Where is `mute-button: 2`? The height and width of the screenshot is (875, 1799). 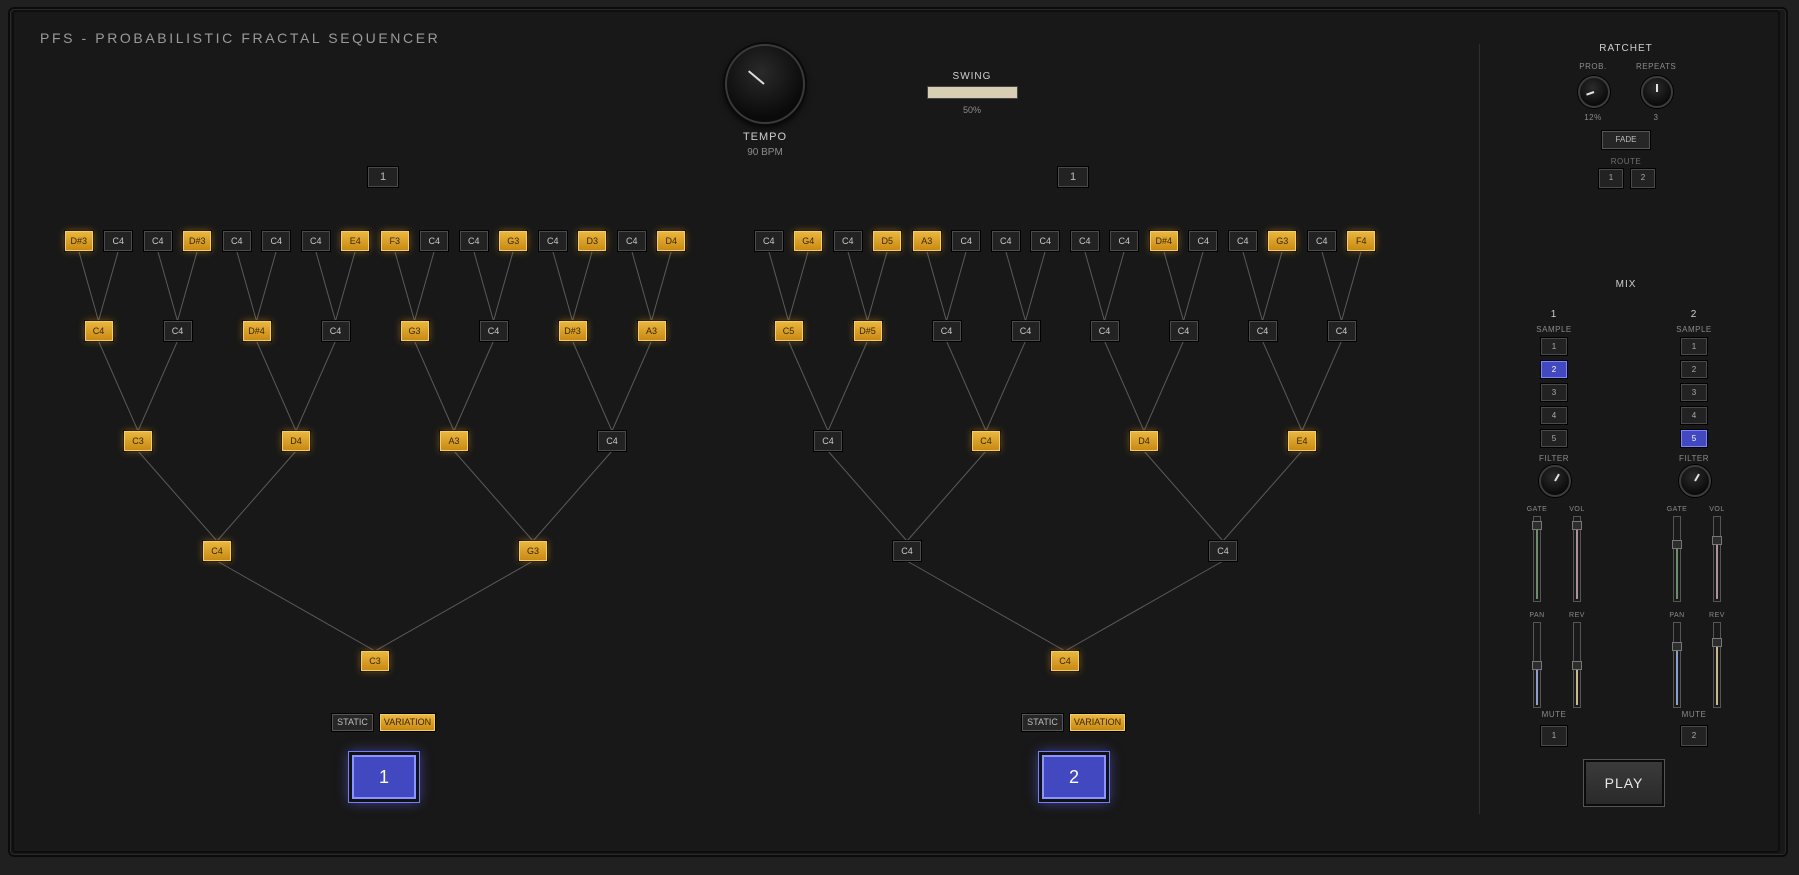
mute-button: 2 is located at coordinates (1694, 736).